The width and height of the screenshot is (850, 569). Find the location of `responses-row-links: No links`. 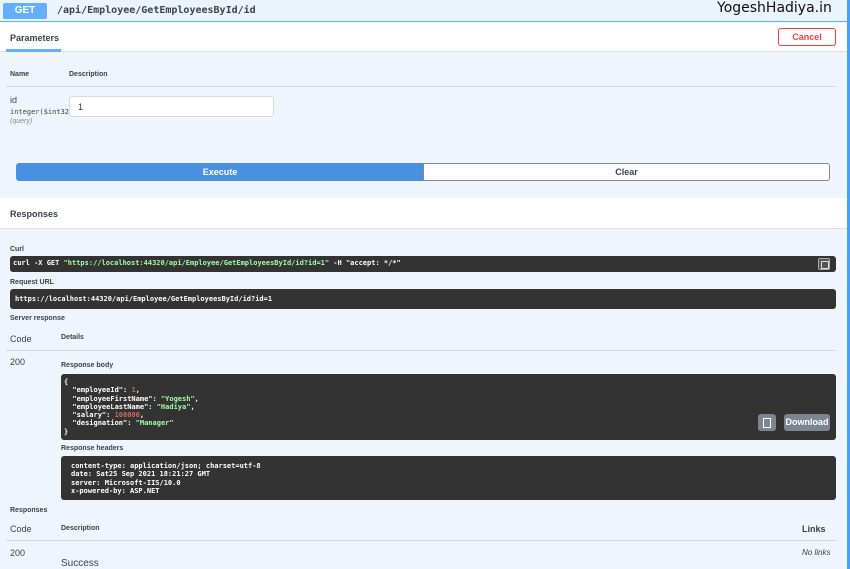

responses-row-links: No links is located at coordinates (816, 552).